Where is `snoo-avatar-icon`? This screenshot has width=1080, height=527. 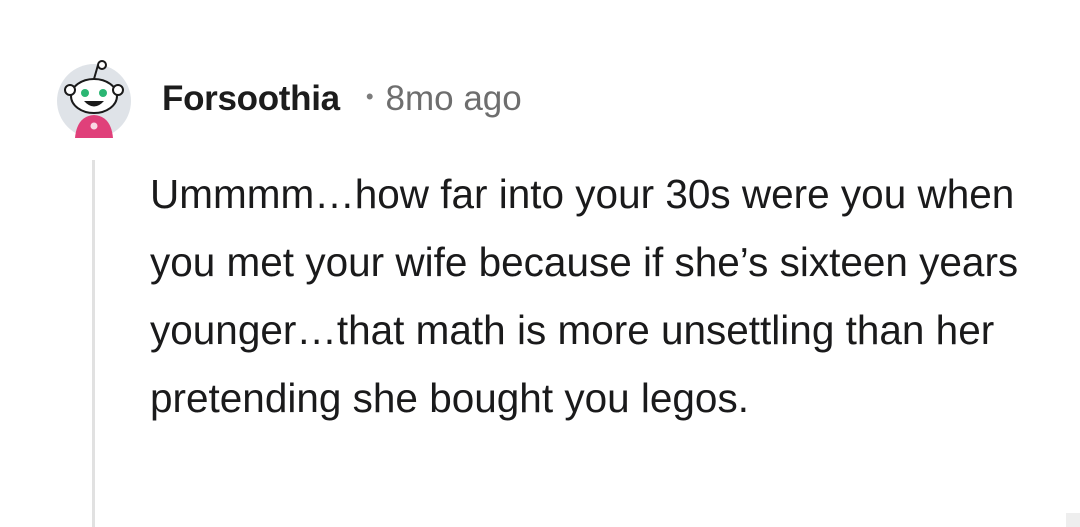
snoo-avatar-icon is located at coordinates (94, 99).